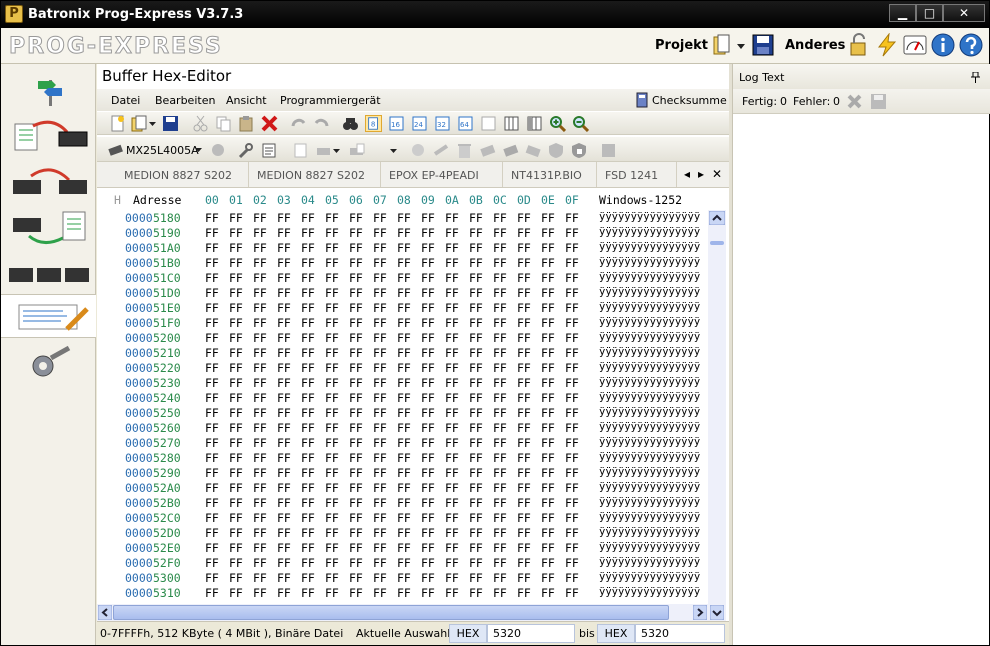 The width and height of the screenshot is (990, 646). Describe the element at coordinates (117, 123) in the screenshot. I see `new-file-icon` at that location.